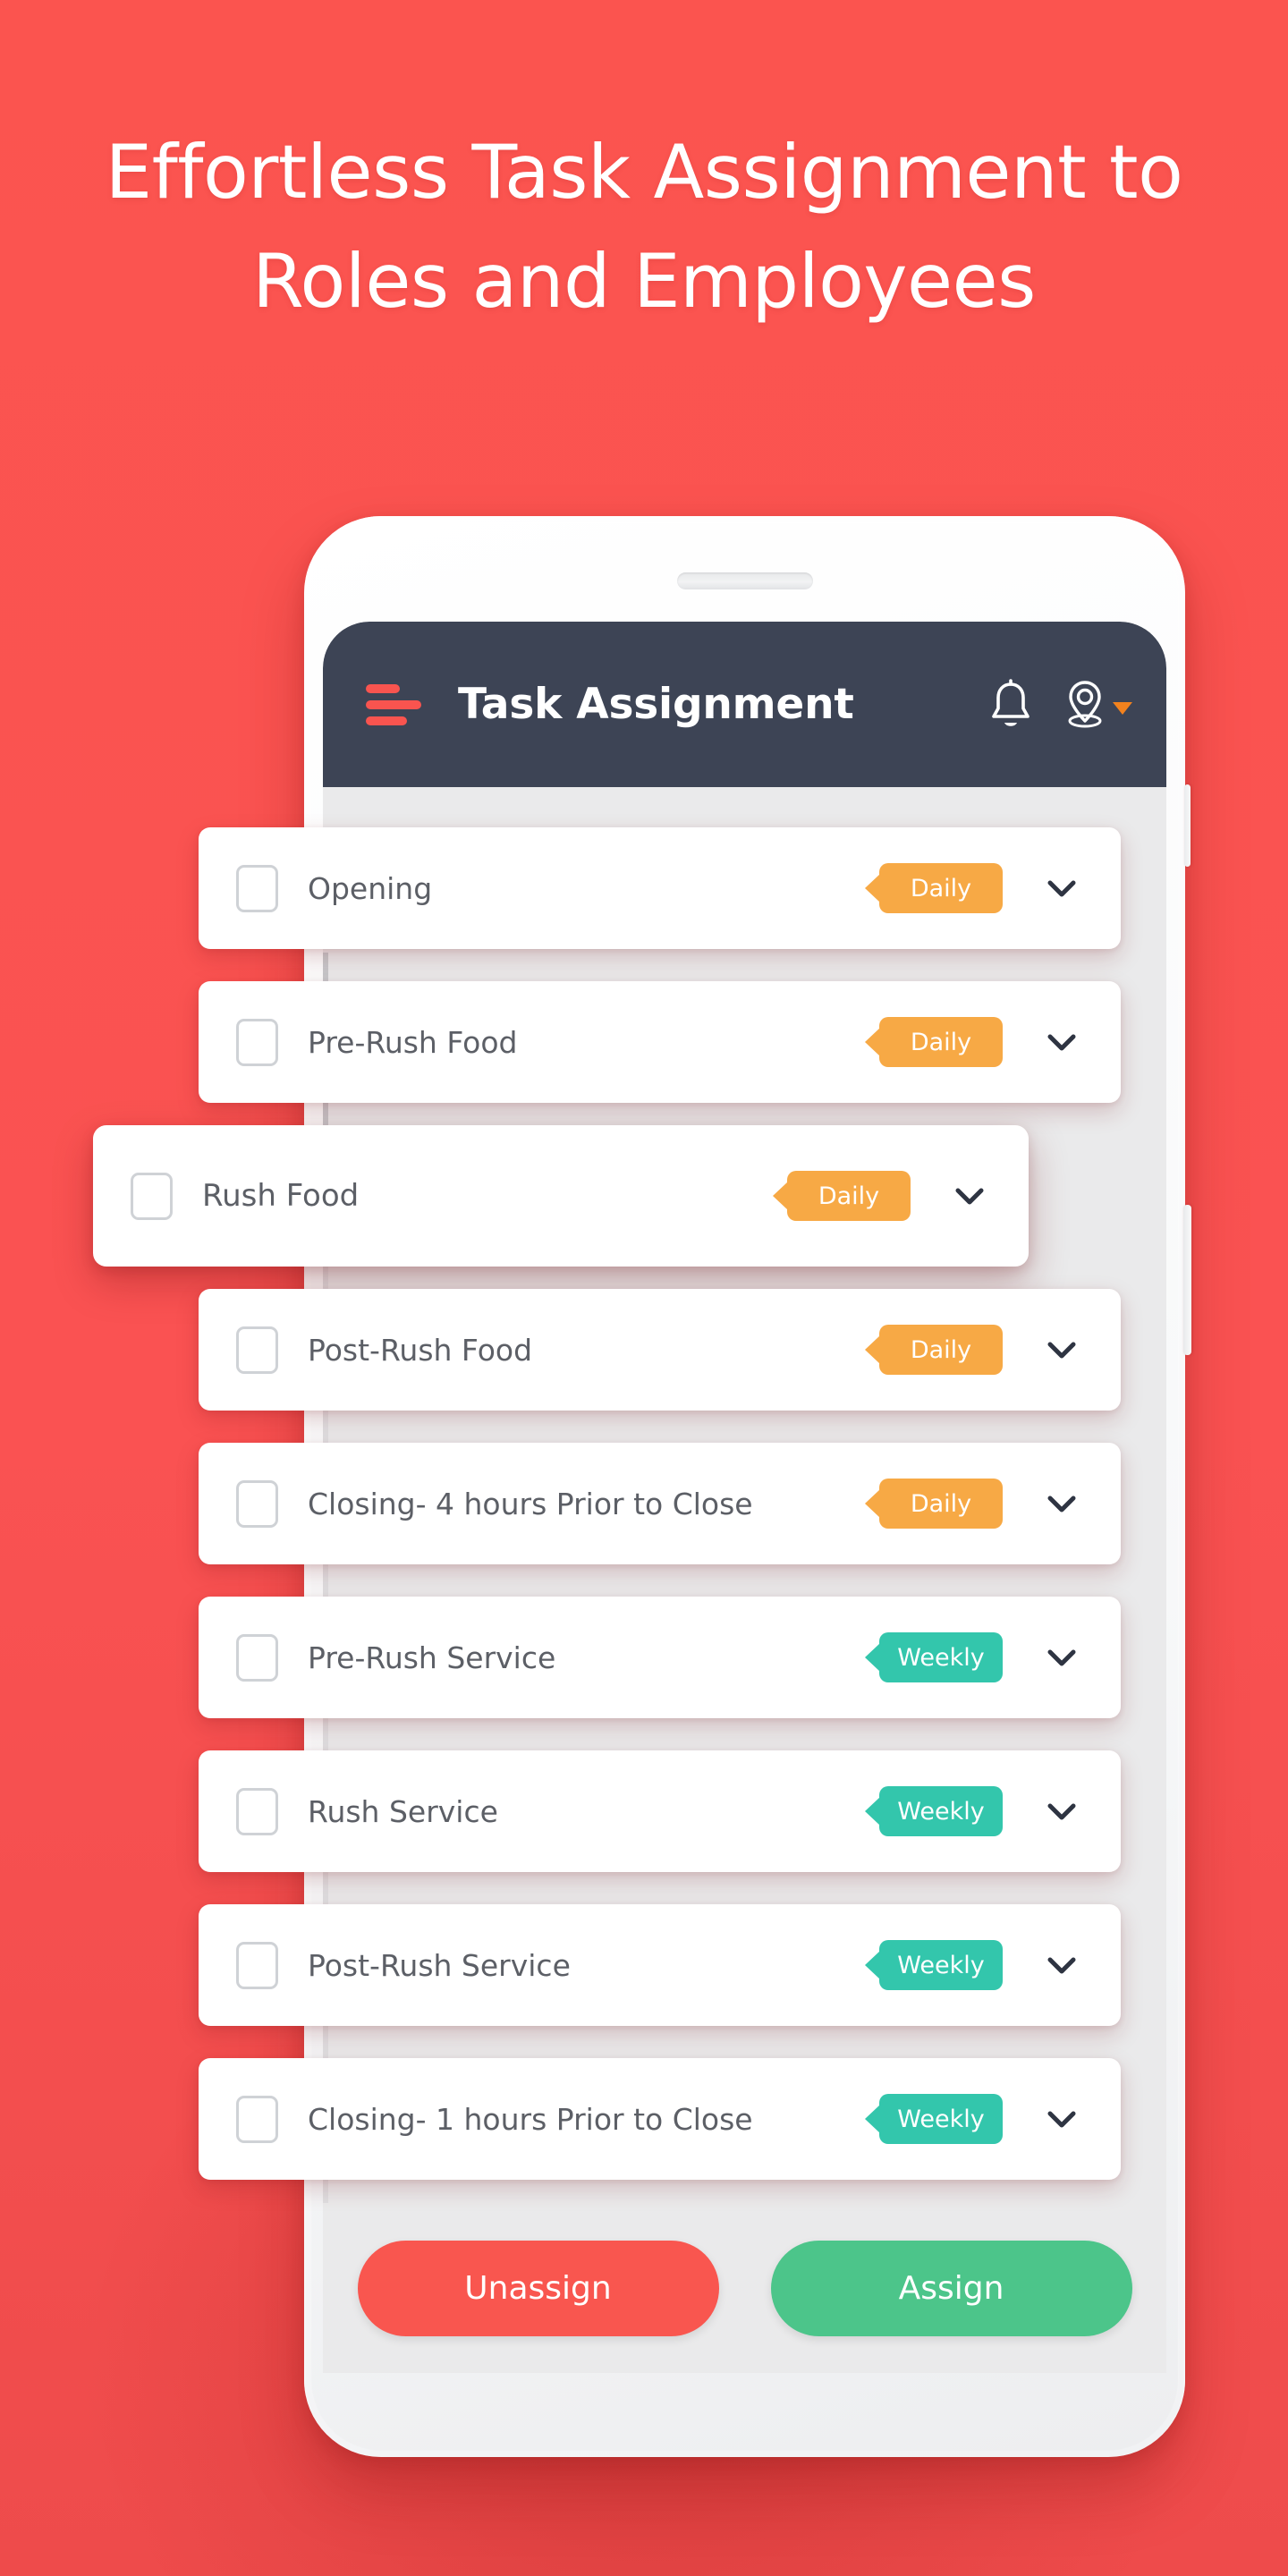 The image size is (1288, 2576). I want to click on task-name: Post-Rush Food, so click(420, 1350).